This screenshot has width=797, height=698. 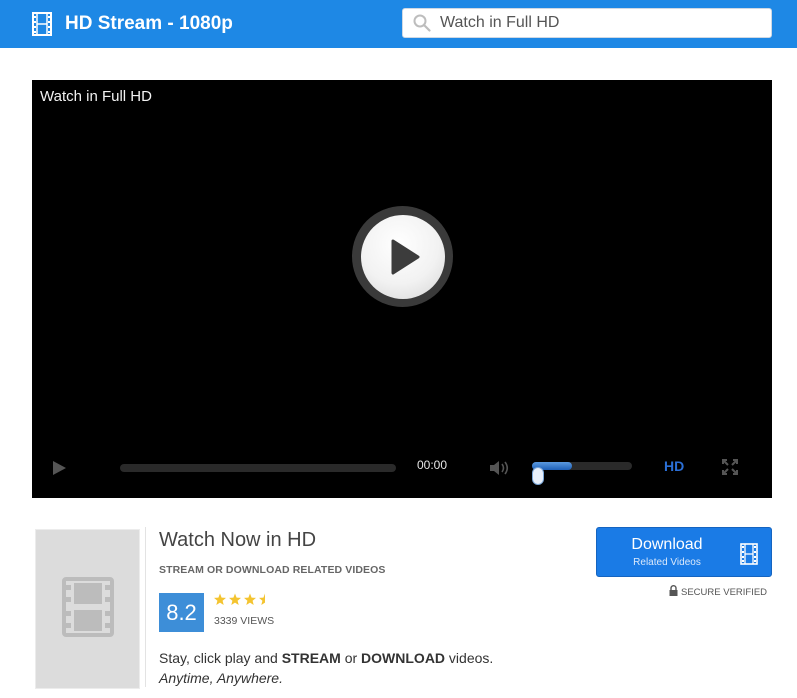 I want to click on volume-slider, so click(x=582, y=466).